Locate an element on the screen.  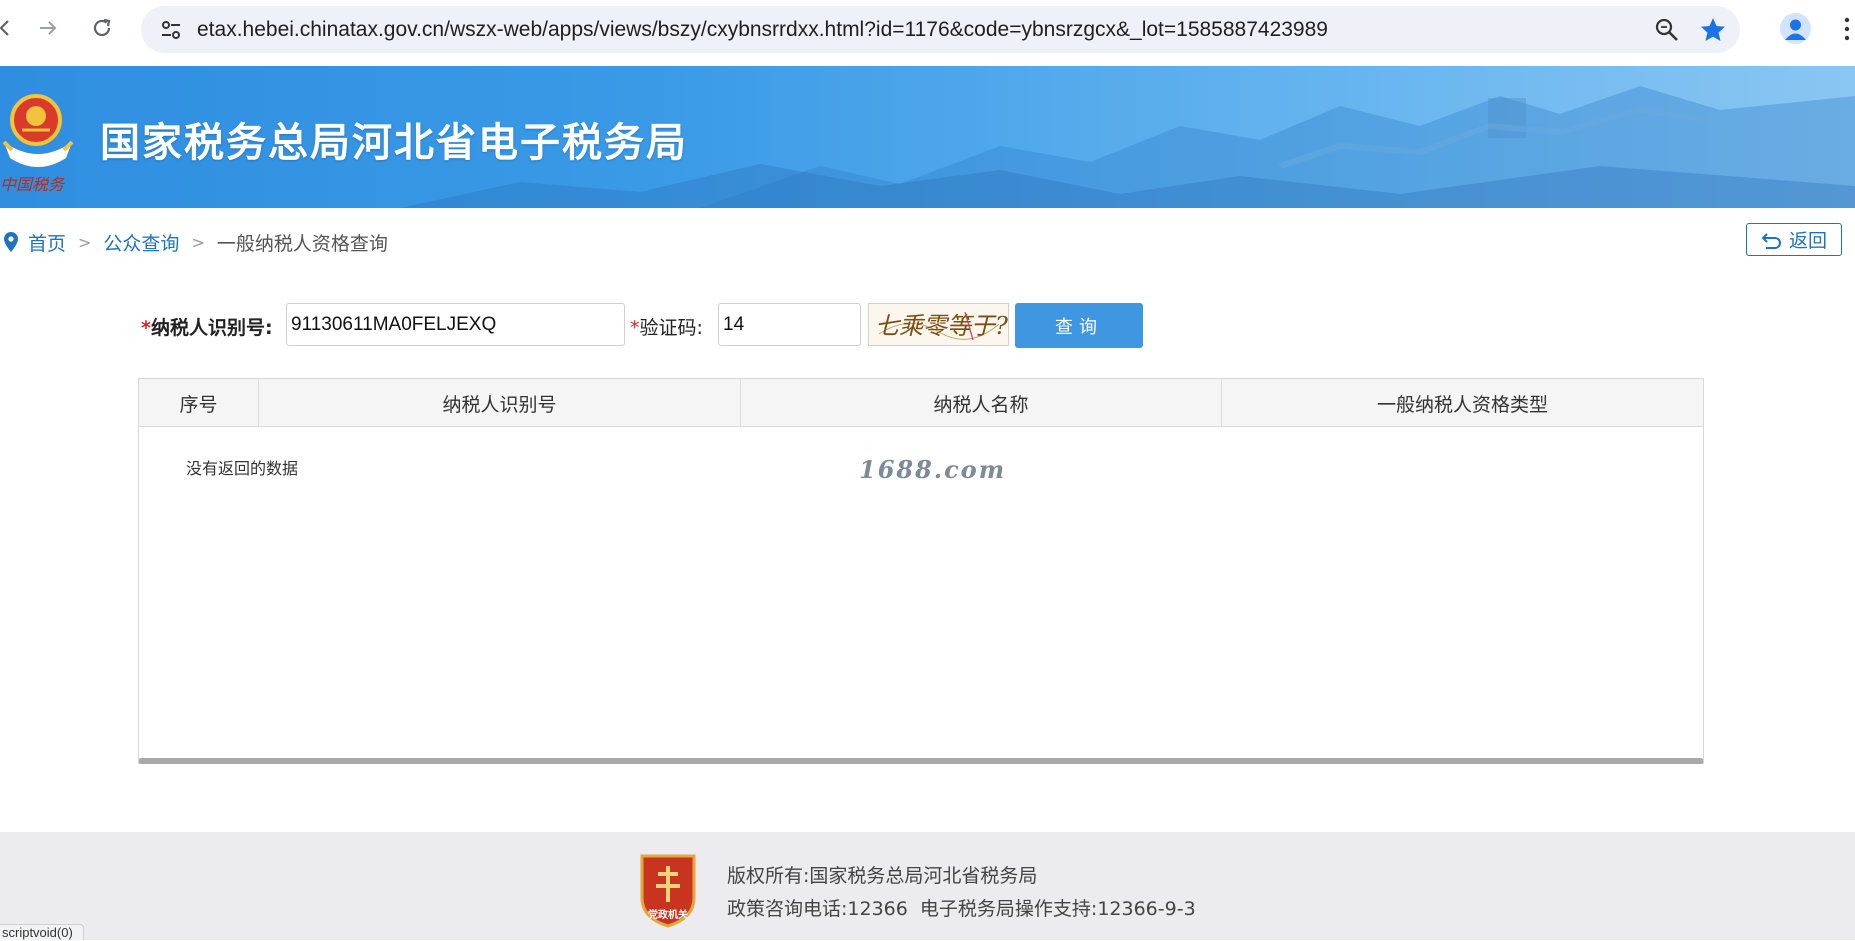
footer-contact: 政策咨询电话:12366 电子税务局操作支持:12366-9-3 is located at coordinates (961, 909).